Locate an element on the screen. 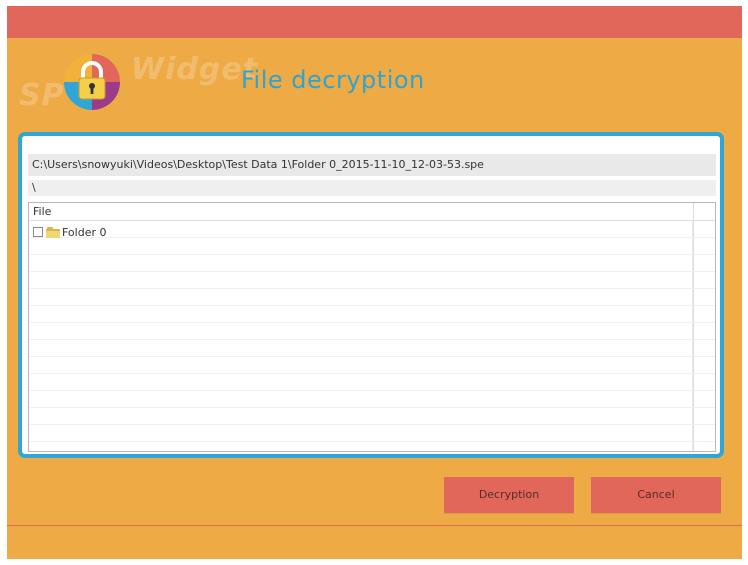 This screenshot has width=748, height=565. lock-logo-icon is located at coordinates (92, 82).